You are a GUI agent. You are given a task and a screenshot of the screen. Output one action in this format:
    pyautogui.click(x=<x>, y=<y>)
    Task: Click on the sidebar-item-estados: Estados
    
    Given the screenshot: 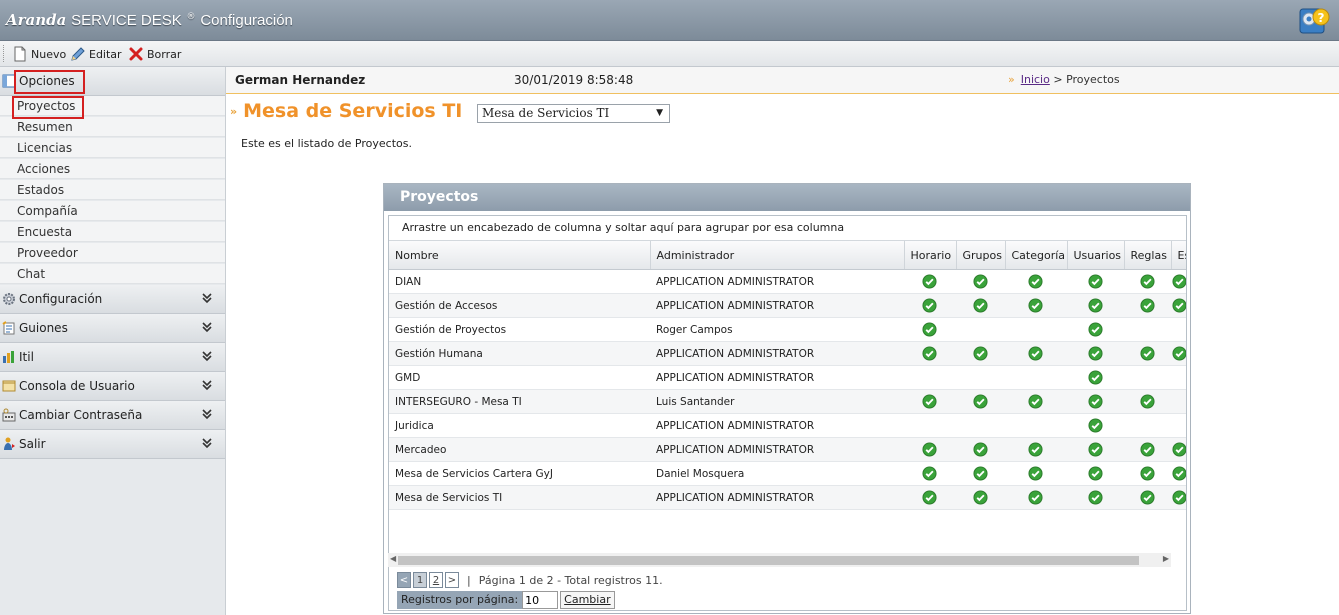 What is the action you would take?
    pyautogui.click(x=112, y=190)
    